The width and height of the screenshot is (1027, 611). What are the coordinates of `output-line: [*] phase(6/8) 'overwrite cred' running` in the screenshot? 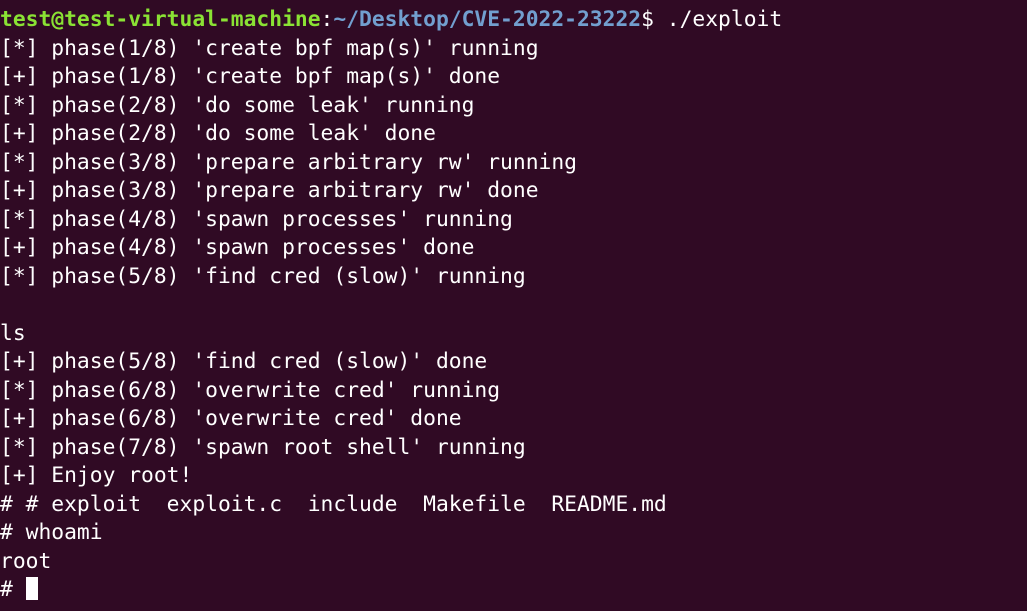 It's located at (250, 390).